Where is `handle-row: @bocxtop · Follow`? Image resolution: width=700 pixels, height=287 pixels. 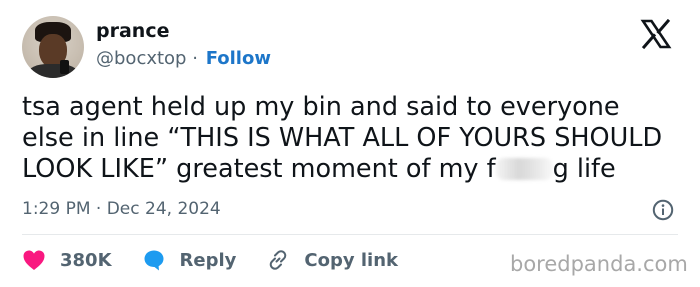 handle-row: @bocxtop · Follow is located at coordinates (183, 58).